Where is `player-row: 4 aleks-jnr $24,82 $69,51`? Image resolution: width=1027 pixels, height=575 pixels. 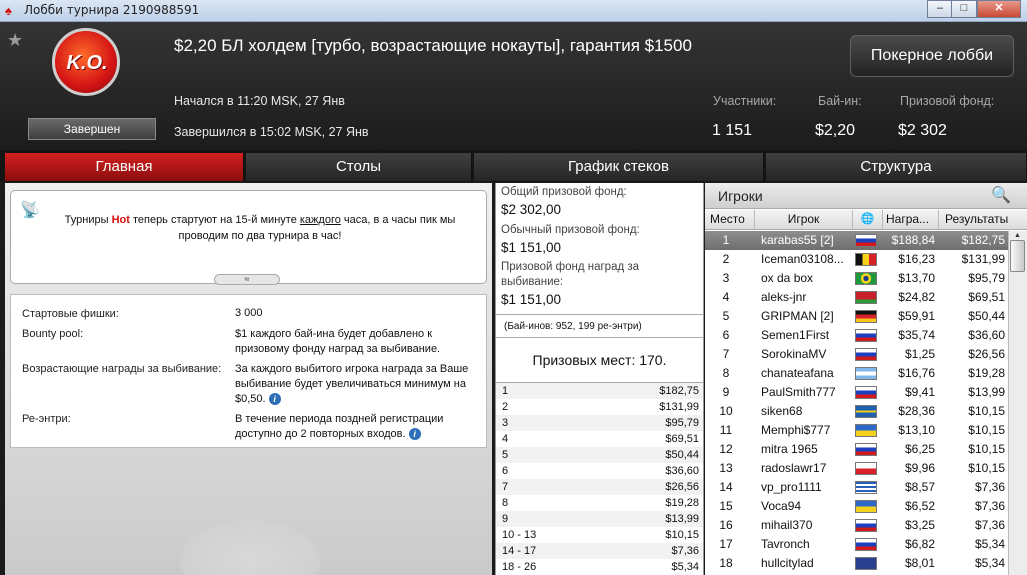 player-row: 4 aleks-jnr $24,82 $69,51 is located at coordinates (856, 297).